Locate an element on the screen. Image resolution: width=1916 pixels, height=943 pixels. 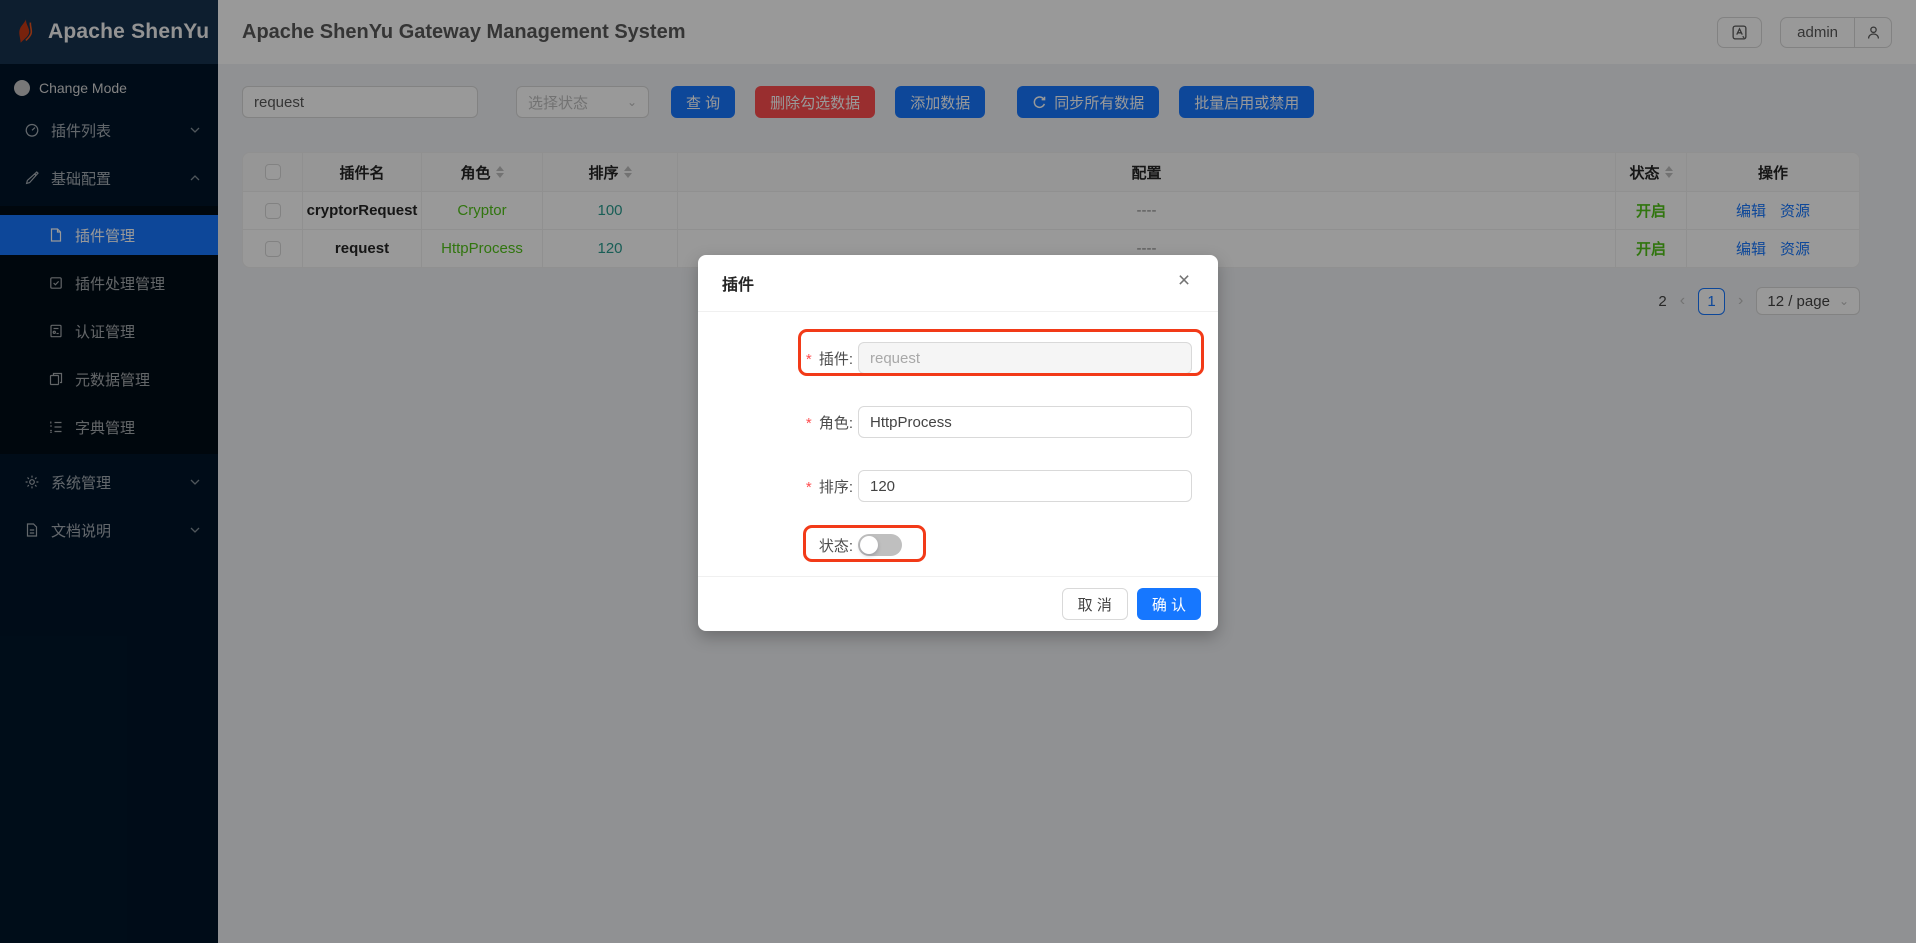
cancel-button: 取 消 is located at coordinates (1094, 604).